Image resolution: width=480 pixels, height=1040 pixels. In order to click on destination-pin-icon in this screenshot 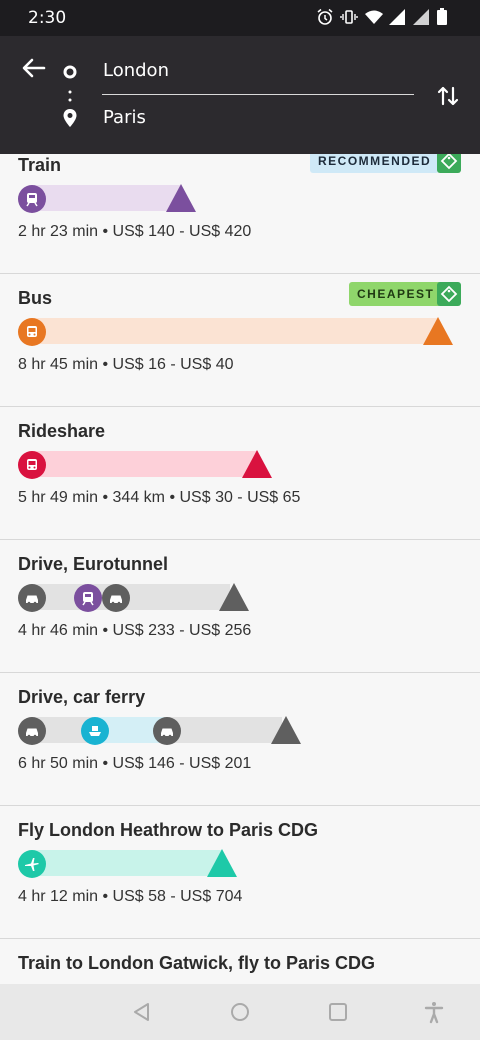, I will do `click(70, 118)`.